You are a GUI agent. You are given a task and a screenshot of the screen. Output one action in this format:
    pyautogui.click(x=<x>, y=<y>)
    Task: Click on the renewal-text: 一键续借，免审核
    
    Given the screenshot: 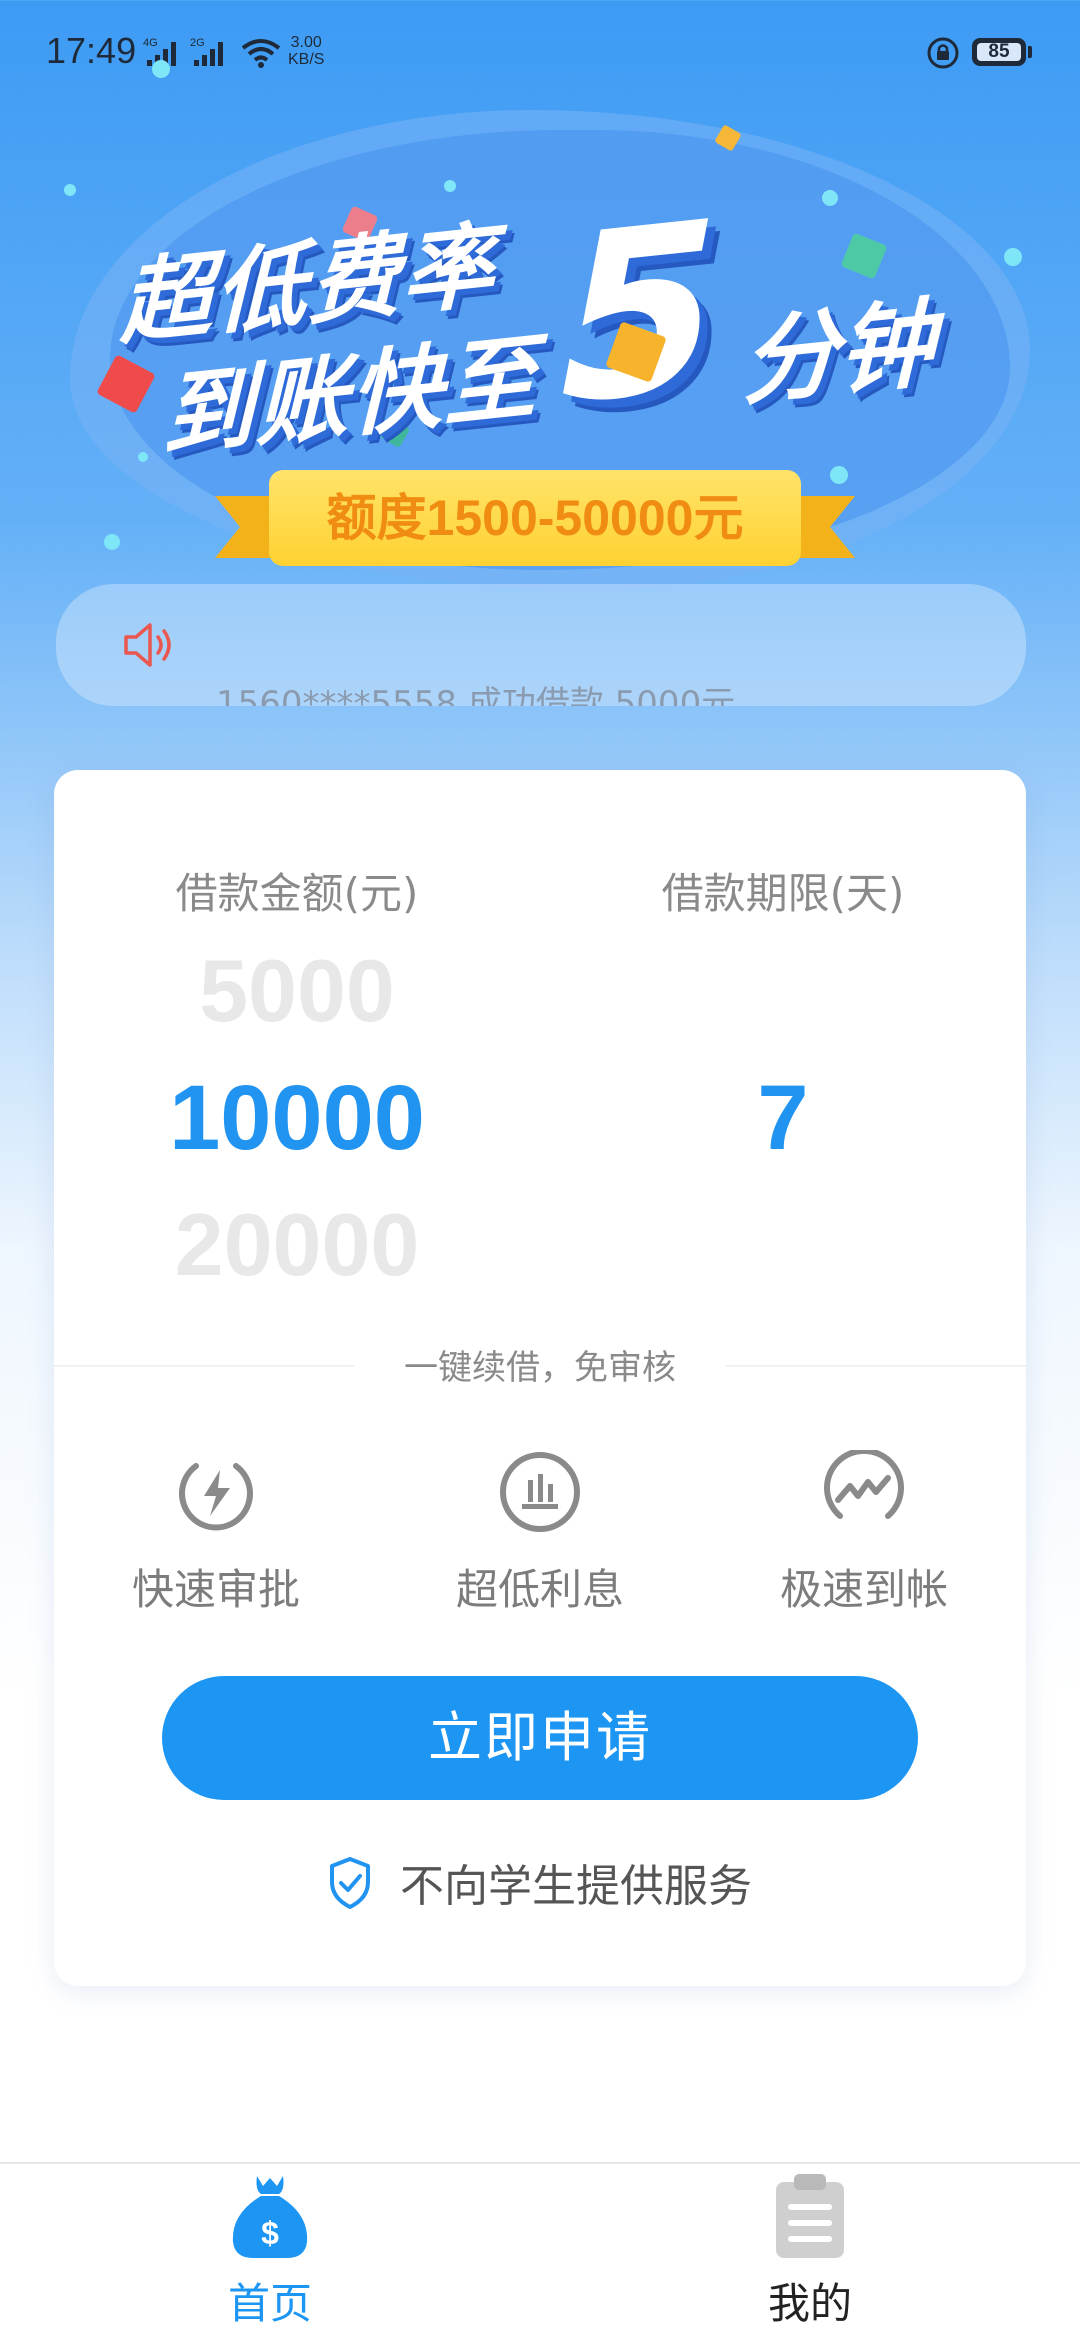 What is the action you would take?
    pyautogui.click(x=540, y=1368)
    